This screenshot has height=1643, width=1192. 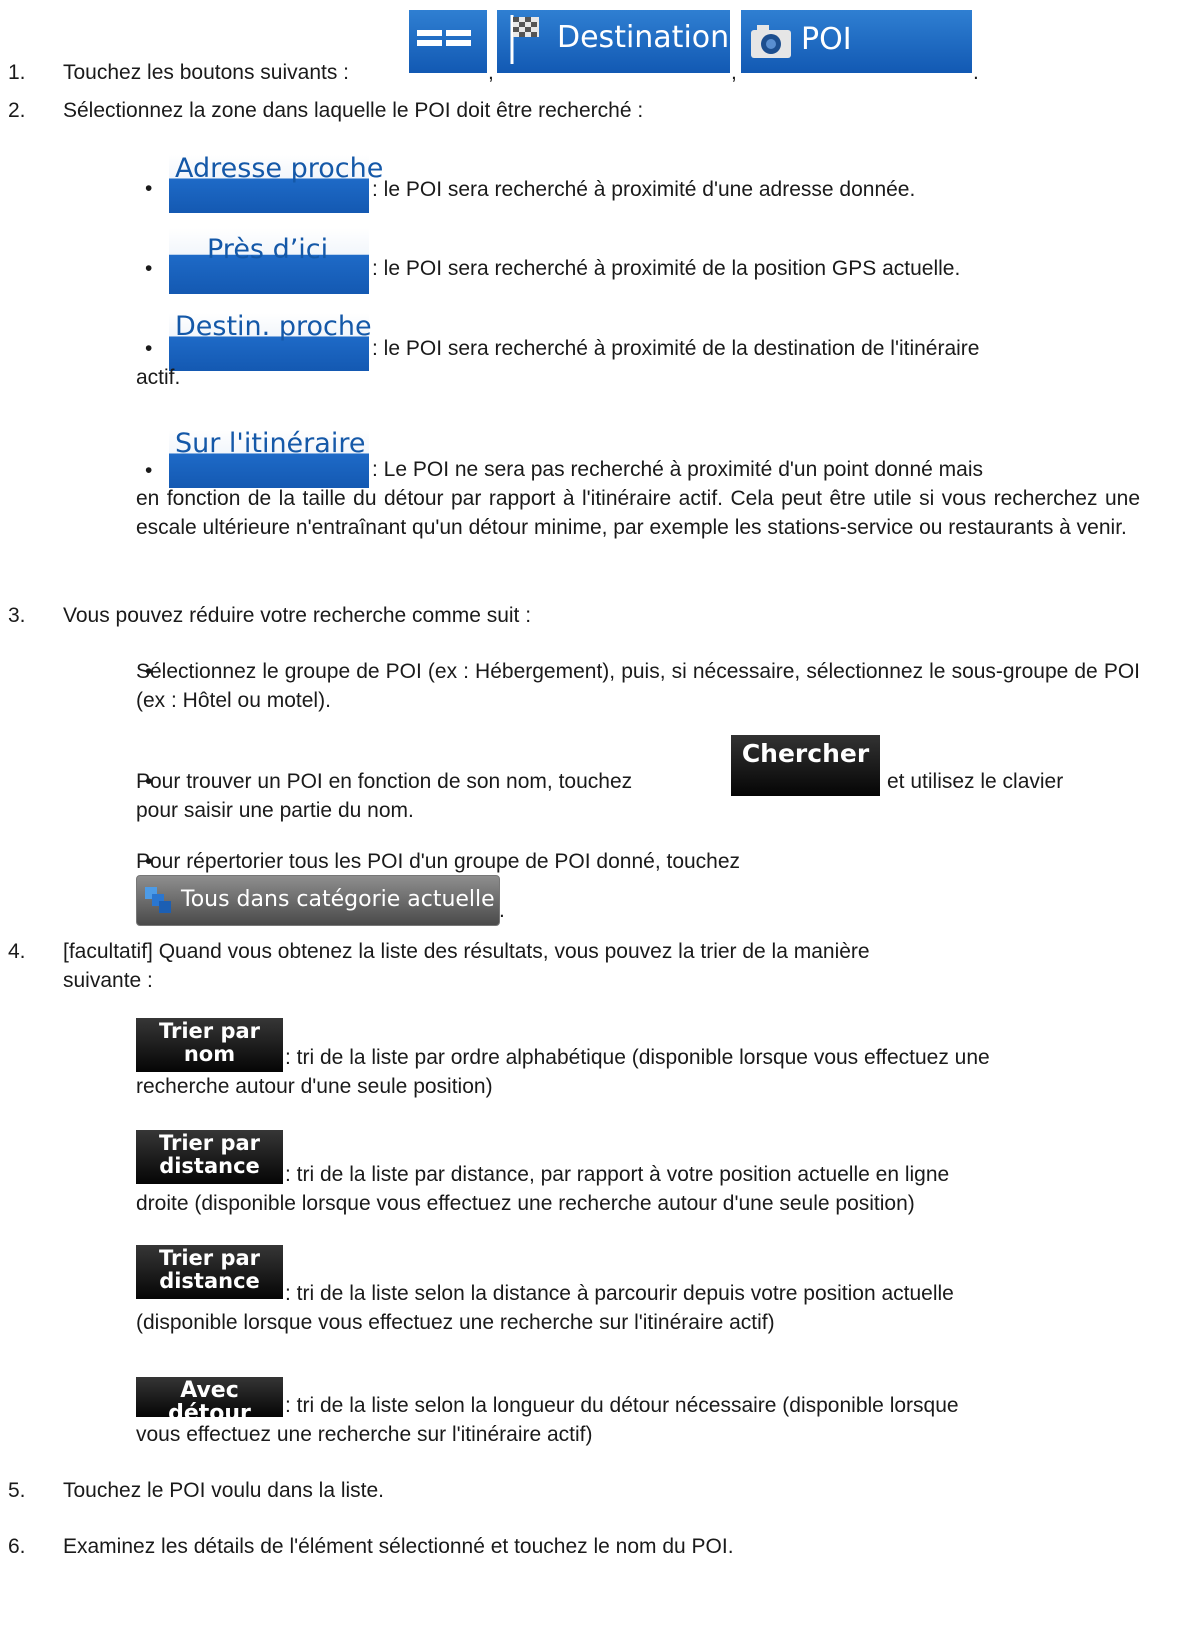 What do you see at coordinates (17, 110) in the screenshot?
I see `step-number: 2.` at bounding box center [17, 110].